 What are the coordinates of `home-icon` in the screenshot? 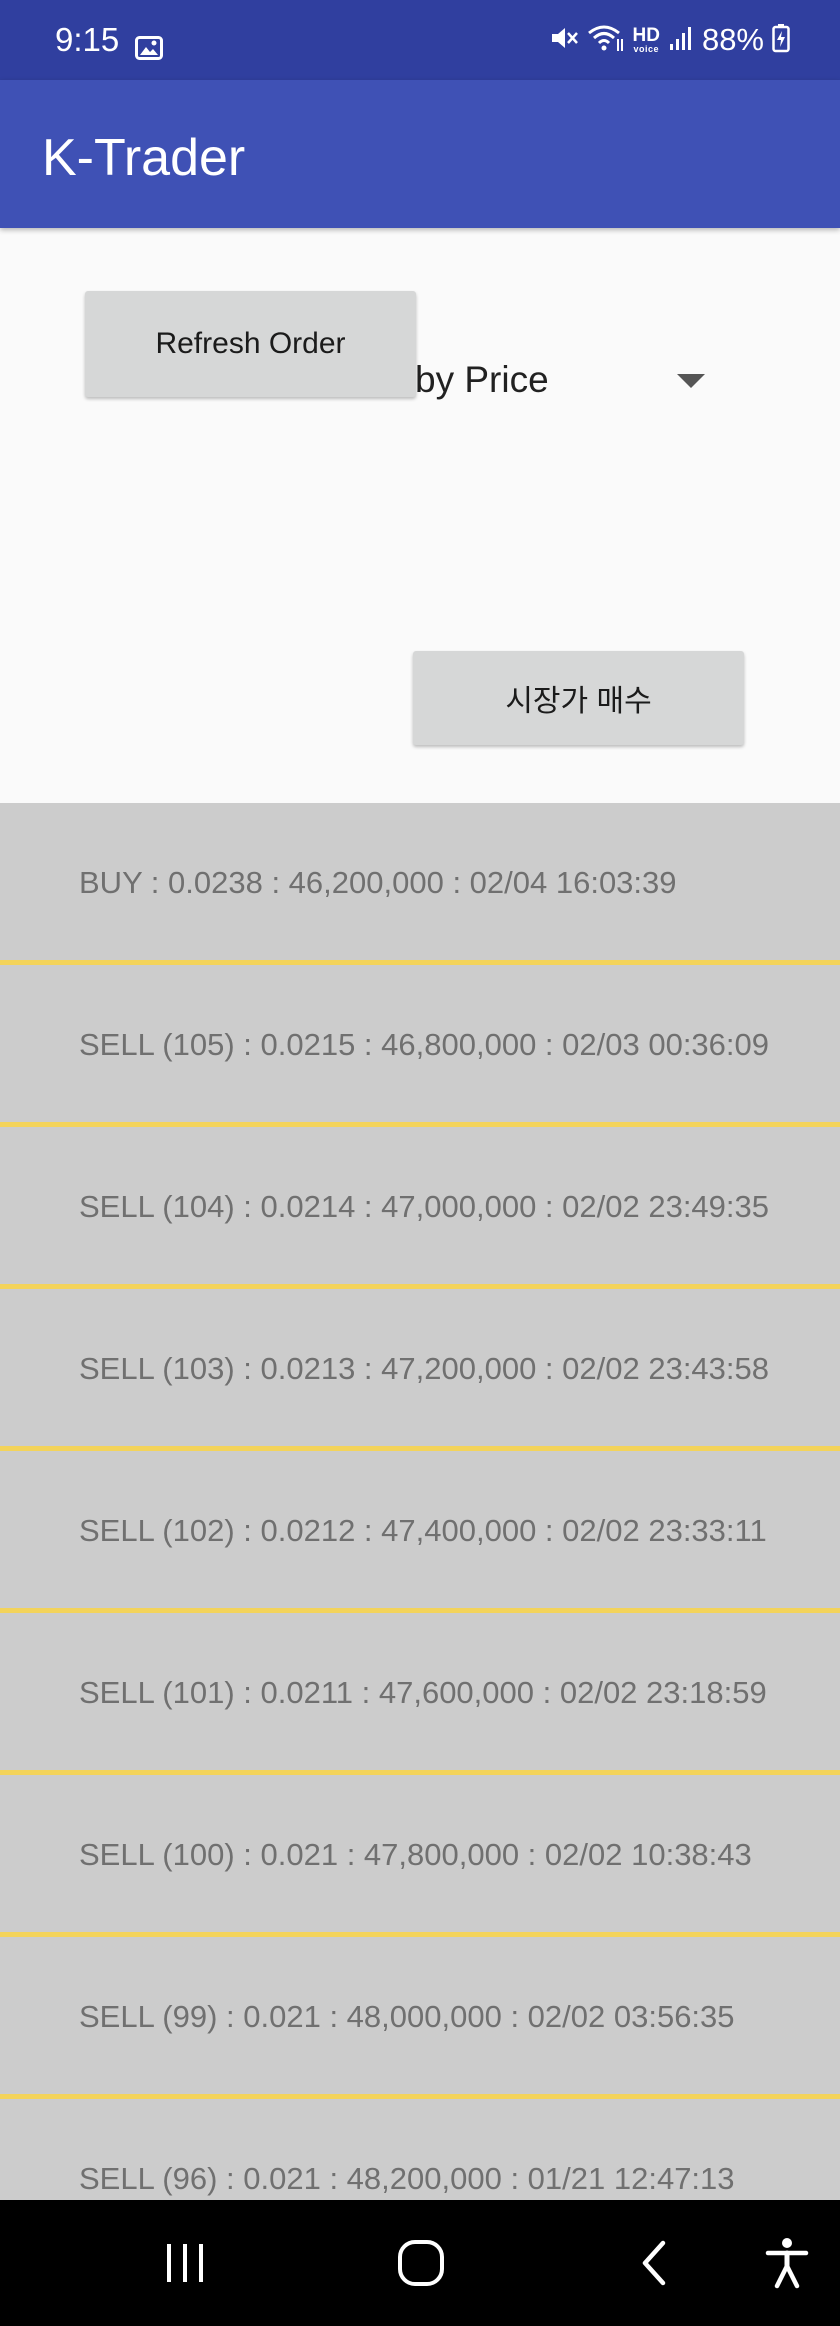 It's located at (421, 2263).